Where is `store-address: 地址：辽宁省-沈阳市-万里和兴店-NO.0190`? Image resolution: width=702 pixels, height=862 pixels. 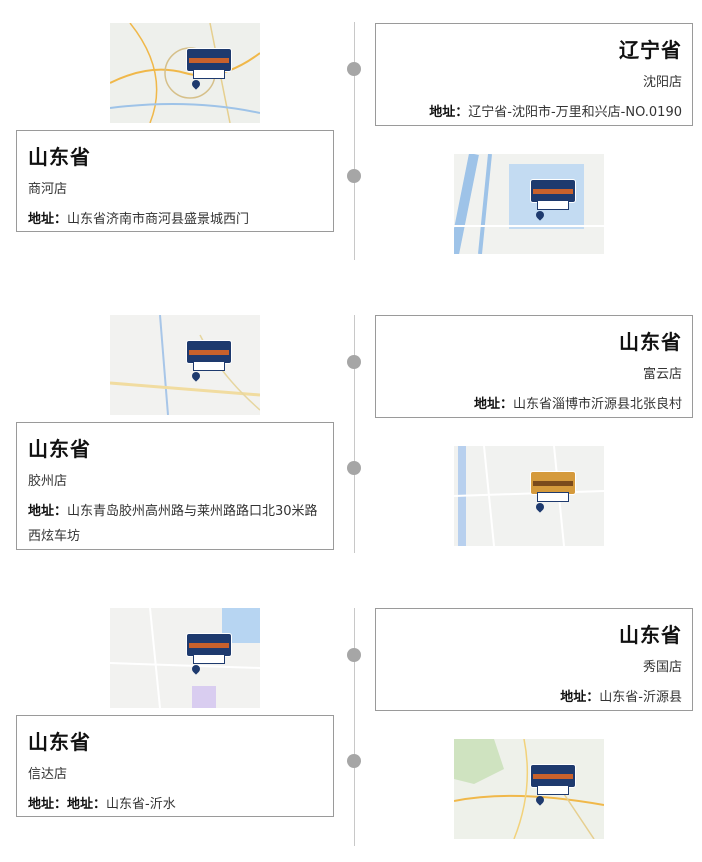
store-address: 地址：辽宁省-沈阳市-万里和兴店-NO.0190 is located at coordinates (555, 112).